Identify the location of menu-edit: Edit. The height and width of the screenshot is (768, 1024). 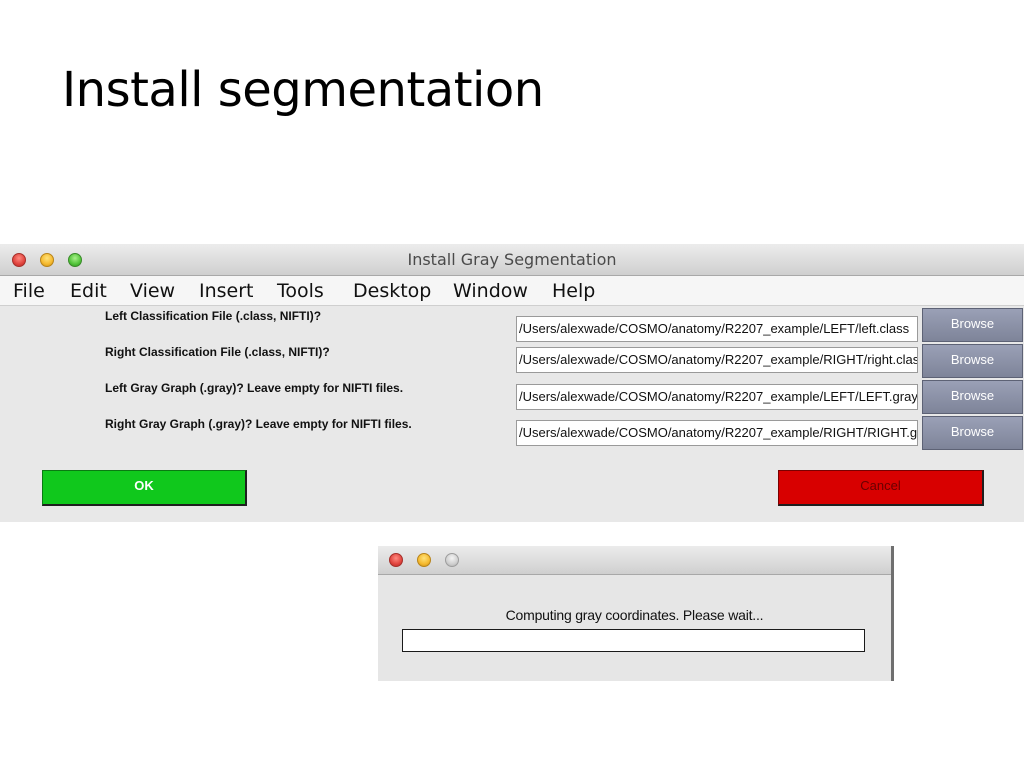
(88, 291).